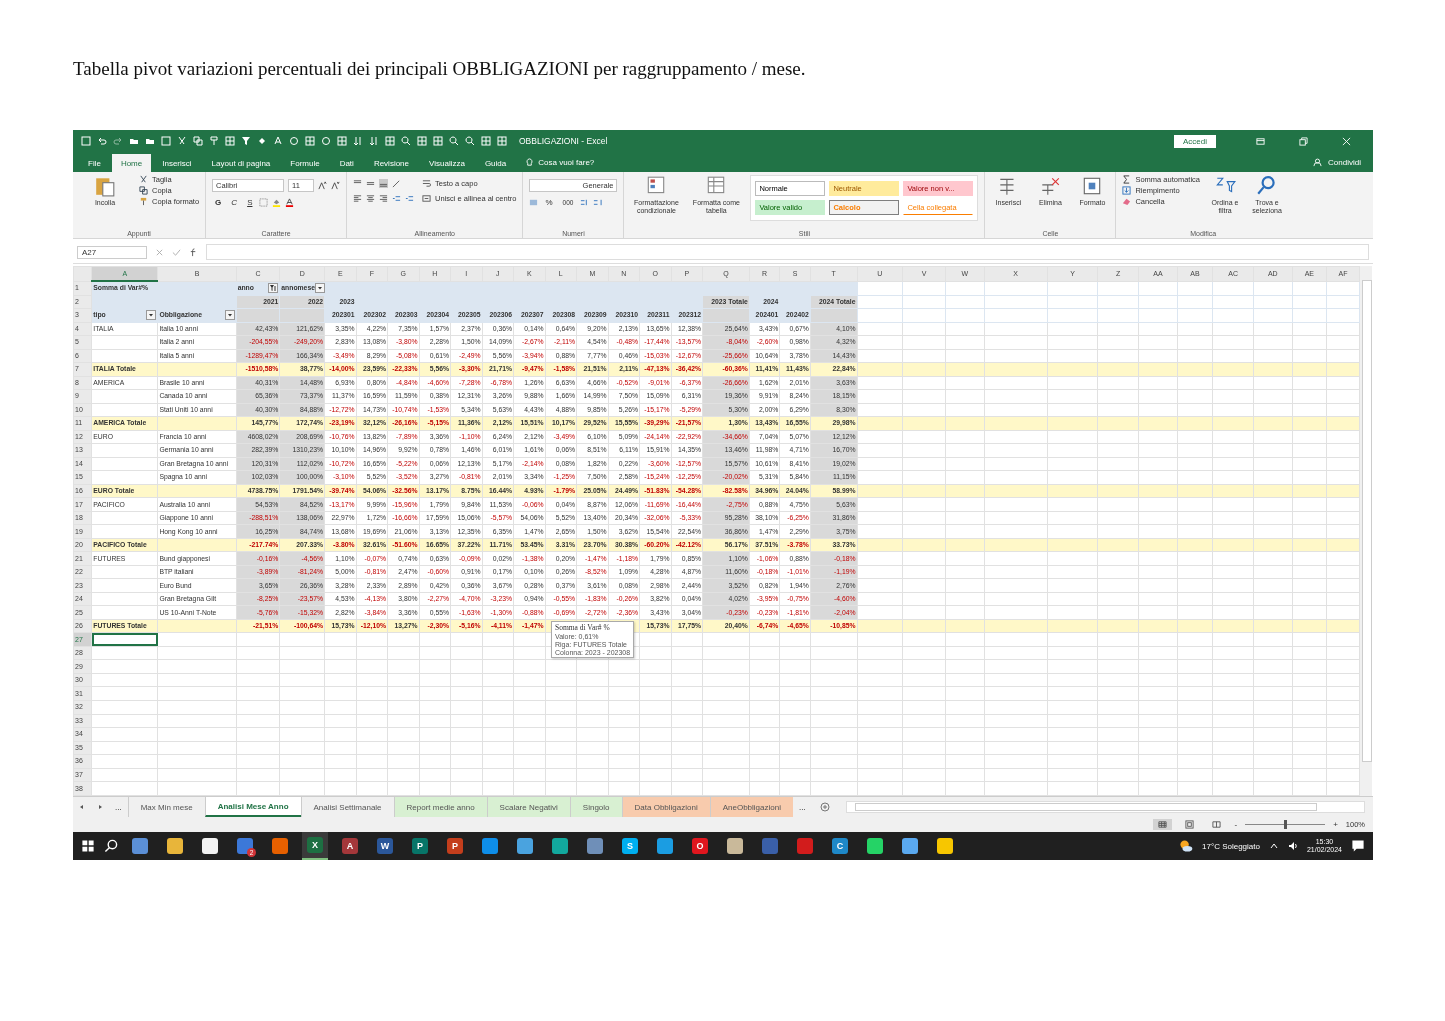 The width and height of the screenshot is (1445, 1021). Describe the element at coordinates (100, 807) in the screenshot. I see `next-sheet-icon` at that location.